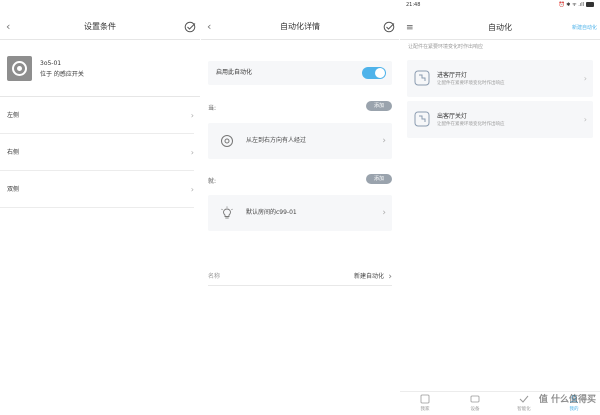  I want to click on condition-card: 从左到右方向有人经过 ›, so click(300, 141).